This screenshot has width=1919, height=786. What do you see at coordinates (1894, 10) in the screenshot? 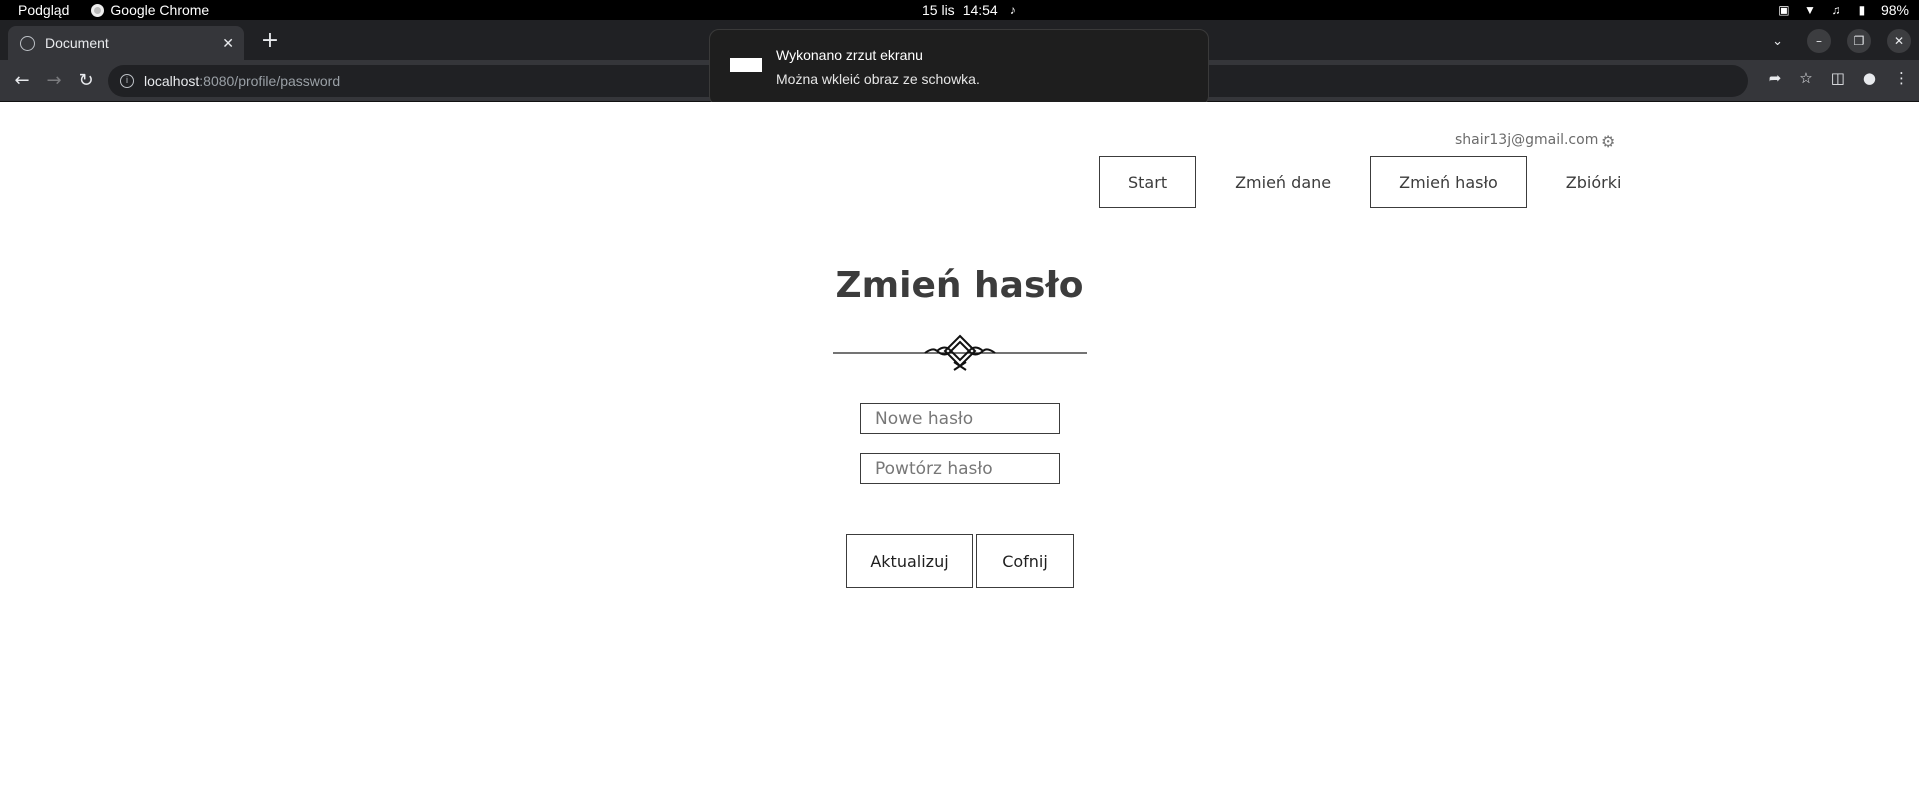
I see `battery-percent: 98%` at bounding box center [1894, 10].